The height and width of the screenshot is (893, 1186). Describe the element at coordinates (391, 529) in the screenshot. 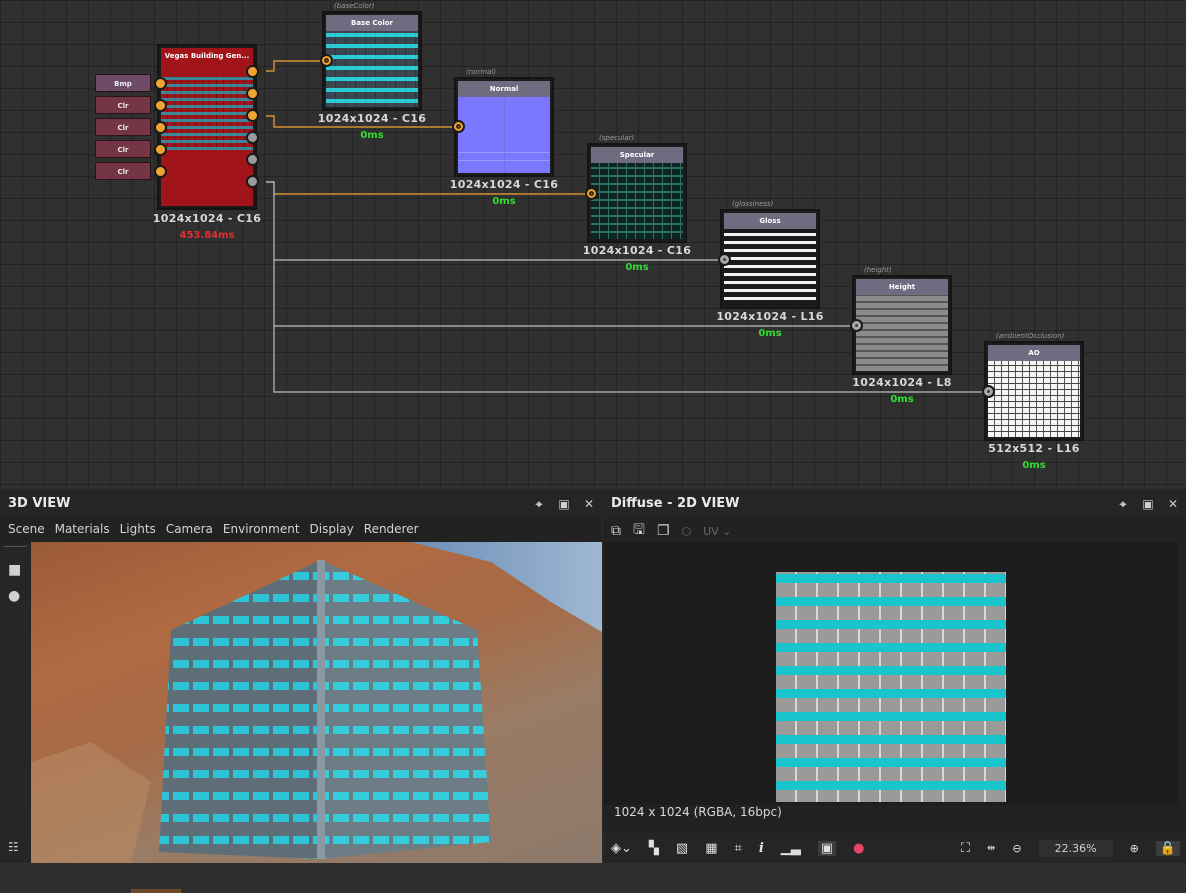

I see `menu-renderer: Renderer` at that location.